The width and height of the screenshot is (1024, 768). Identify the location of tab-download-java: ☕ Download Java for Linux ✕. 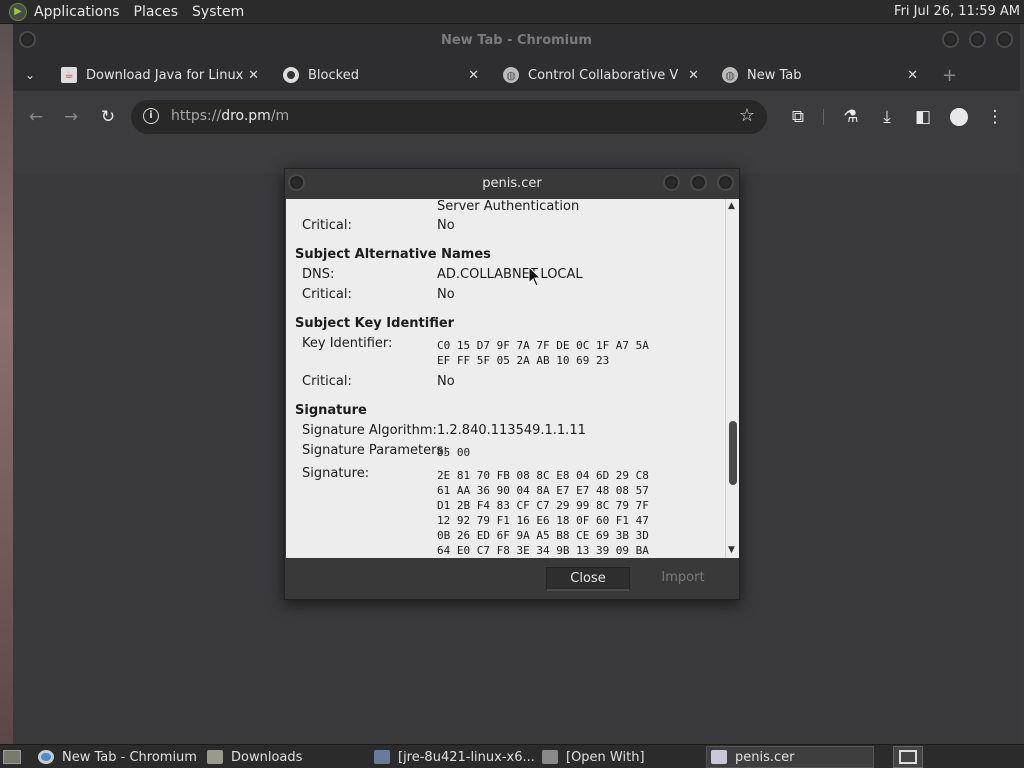
(160, 75).